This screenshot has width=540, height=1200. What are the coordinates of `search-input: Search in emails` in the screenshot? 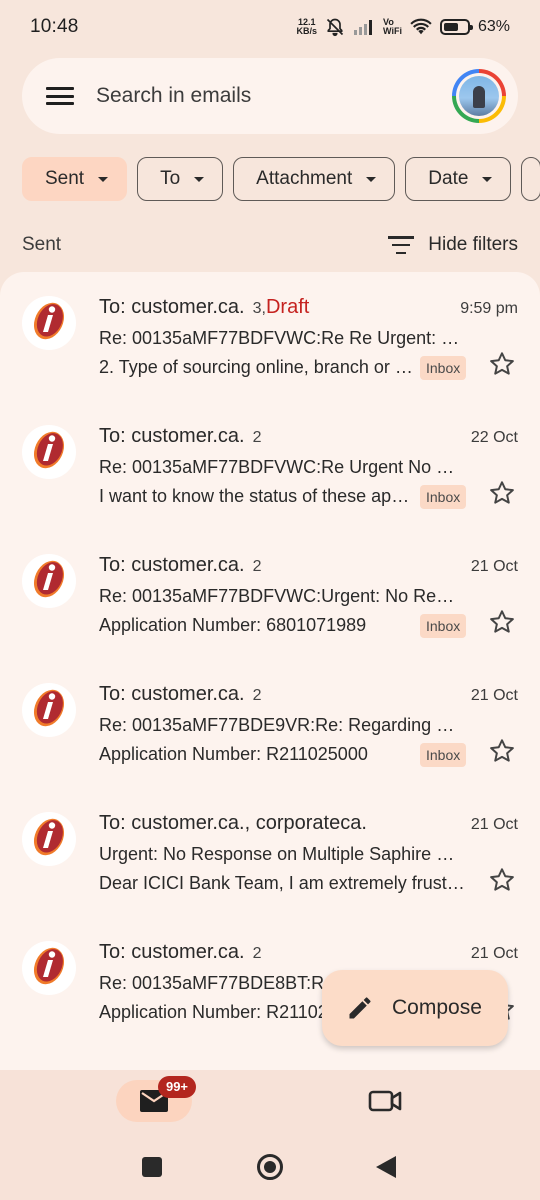 It's located at (173, 96).